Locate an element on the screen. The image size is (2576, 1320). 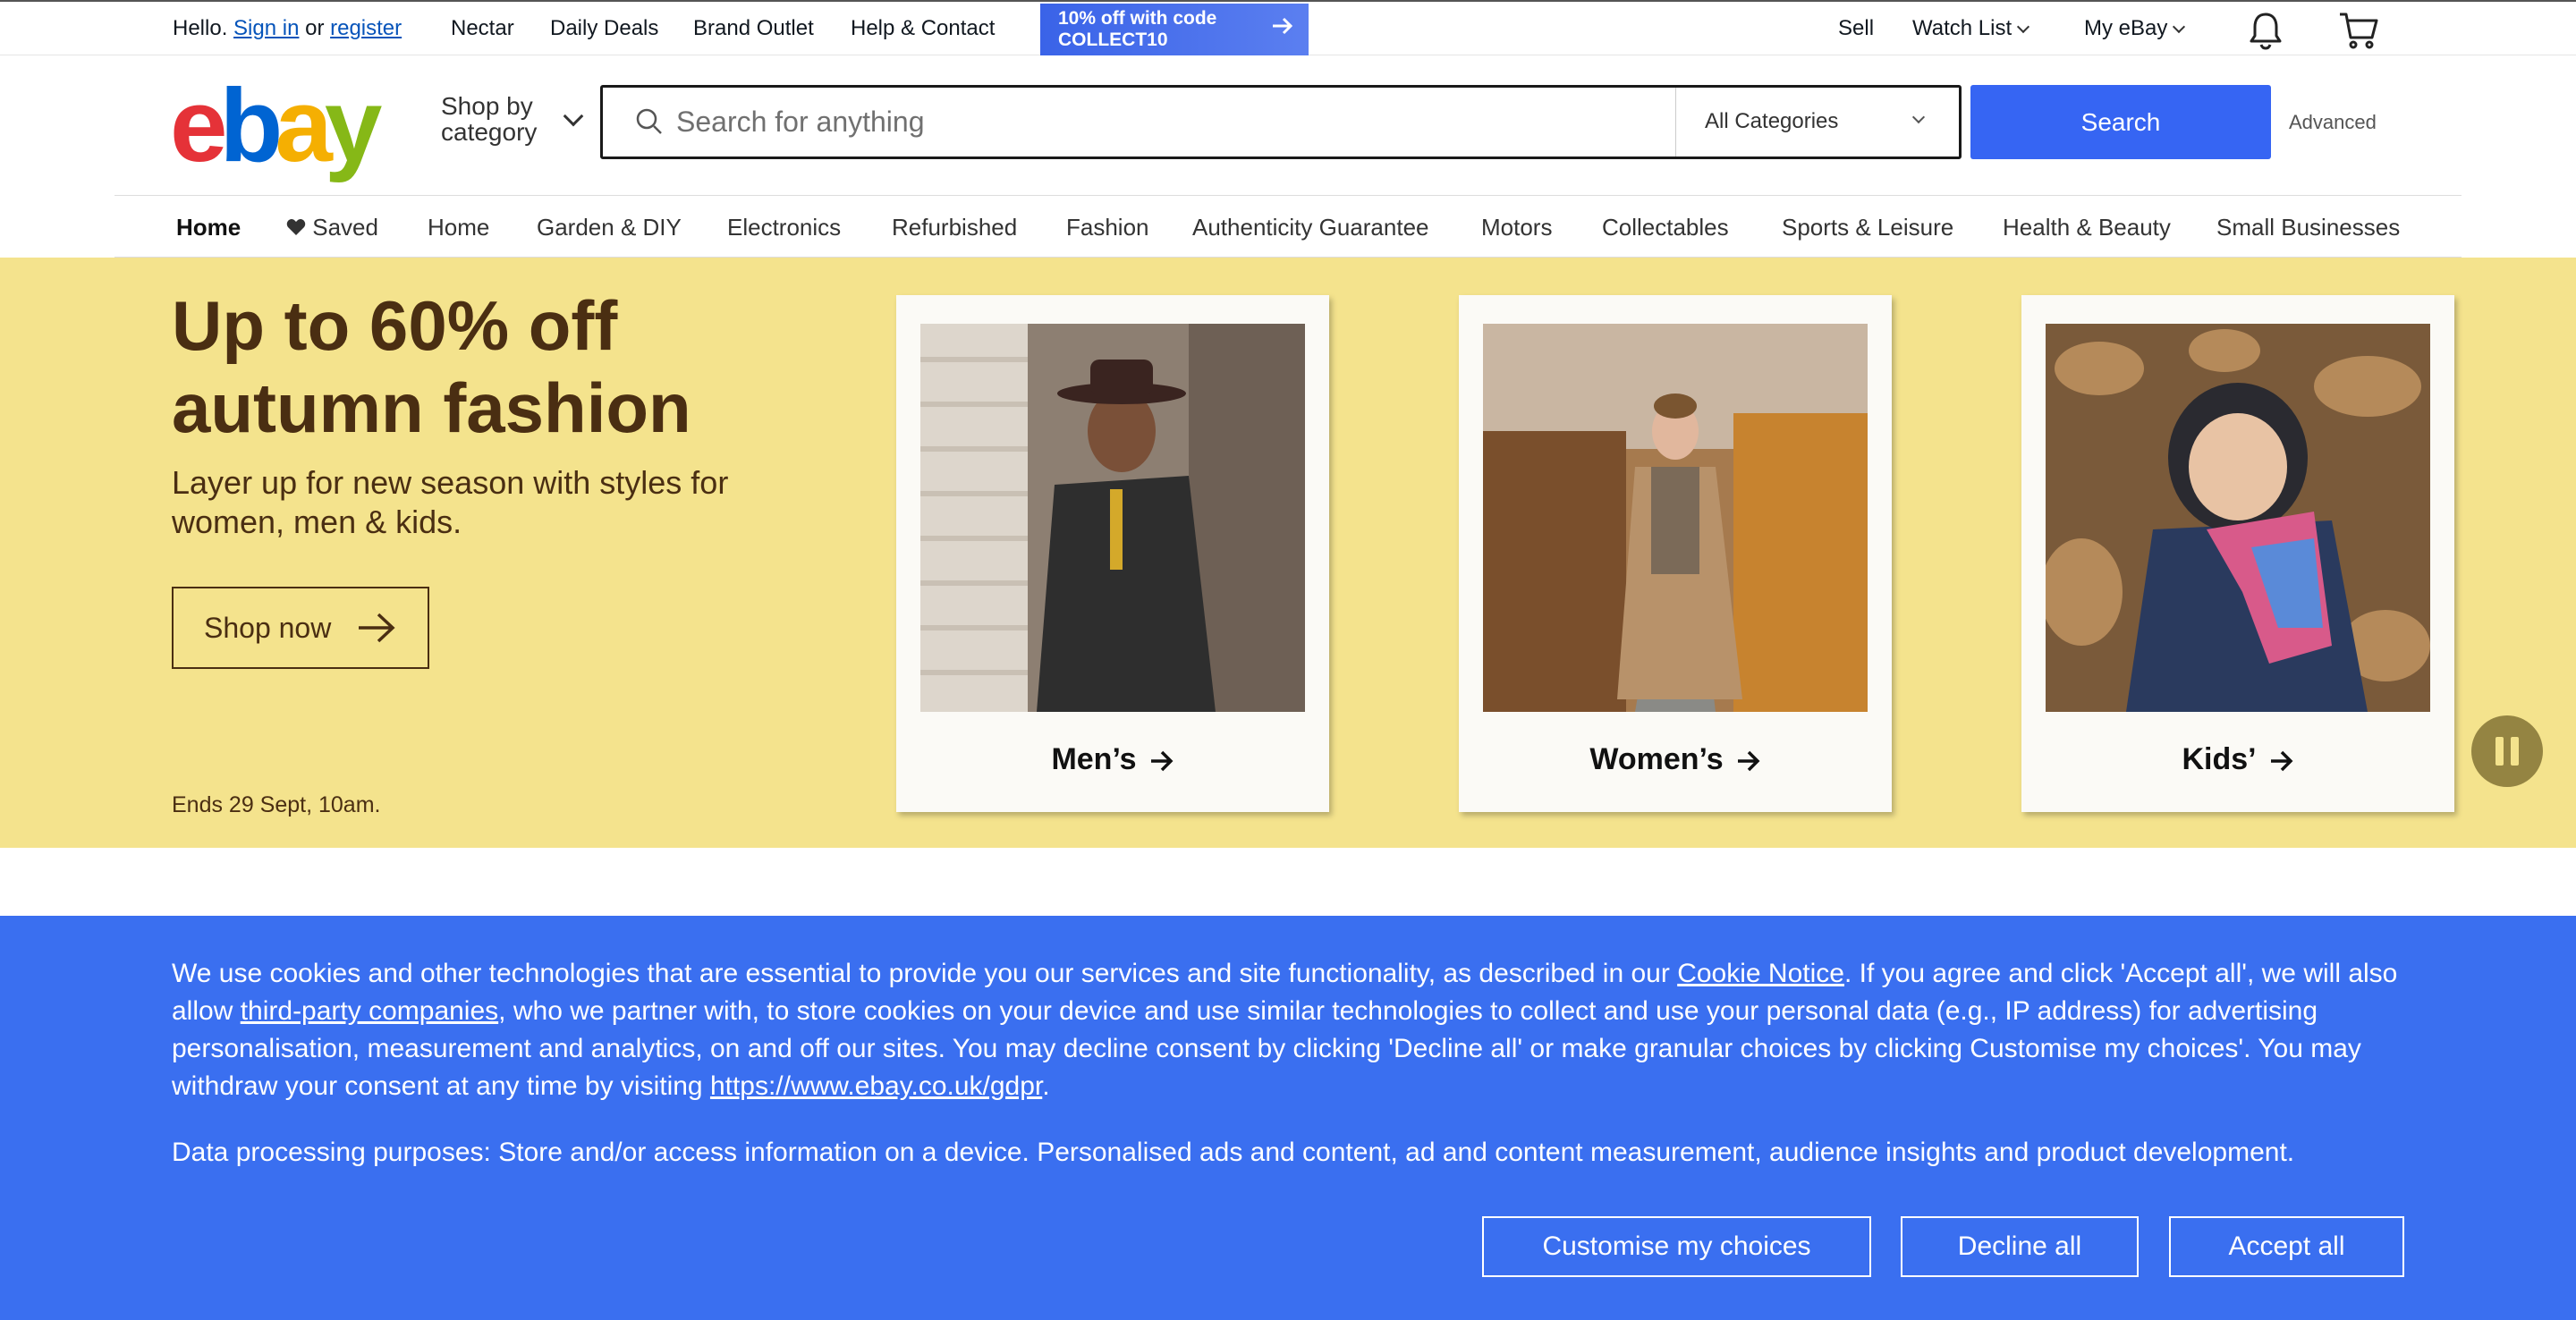
cart-icon is located at coordinates (2358, 33).